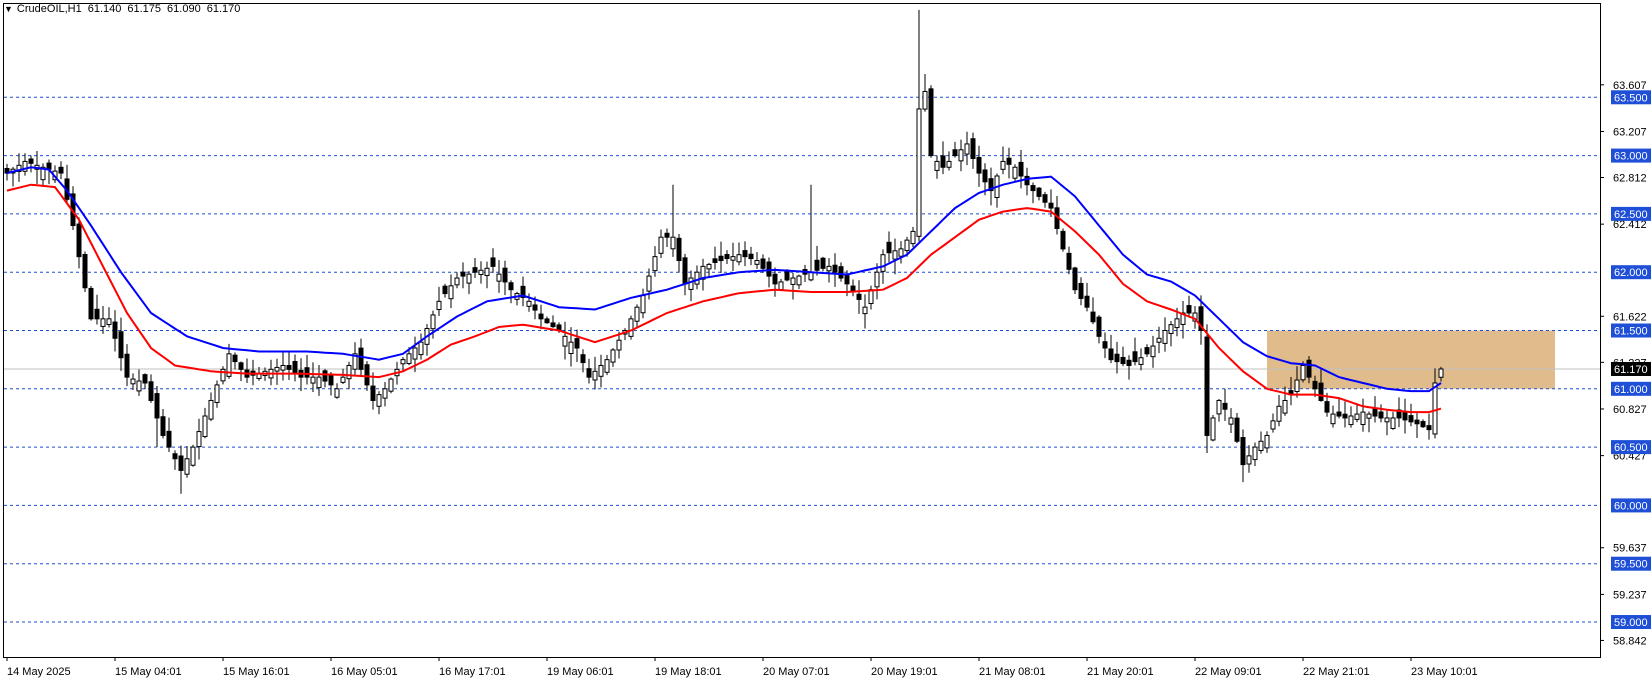  Describe the element at coordinates (1631, 332) in the screenshot. I see `level-label: 61.500` at that location.